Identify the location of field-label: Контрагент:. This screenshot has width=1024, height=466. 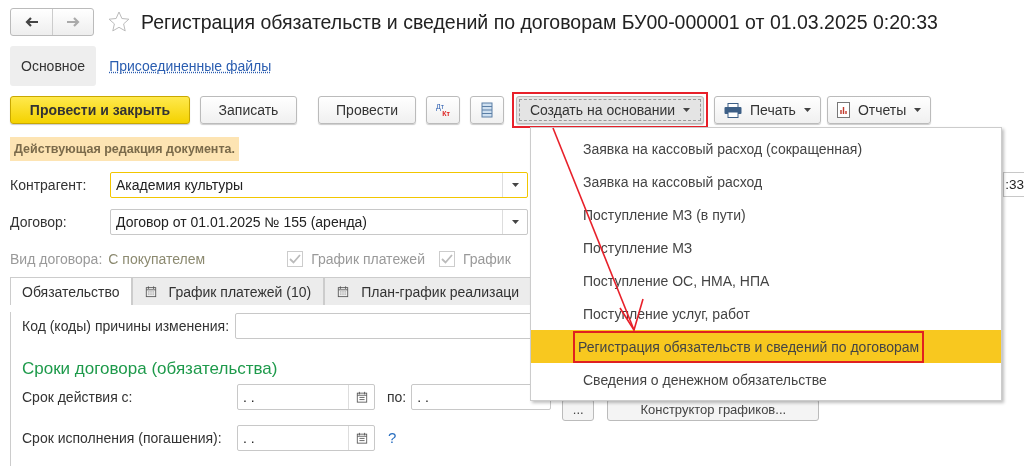
(49, 184).